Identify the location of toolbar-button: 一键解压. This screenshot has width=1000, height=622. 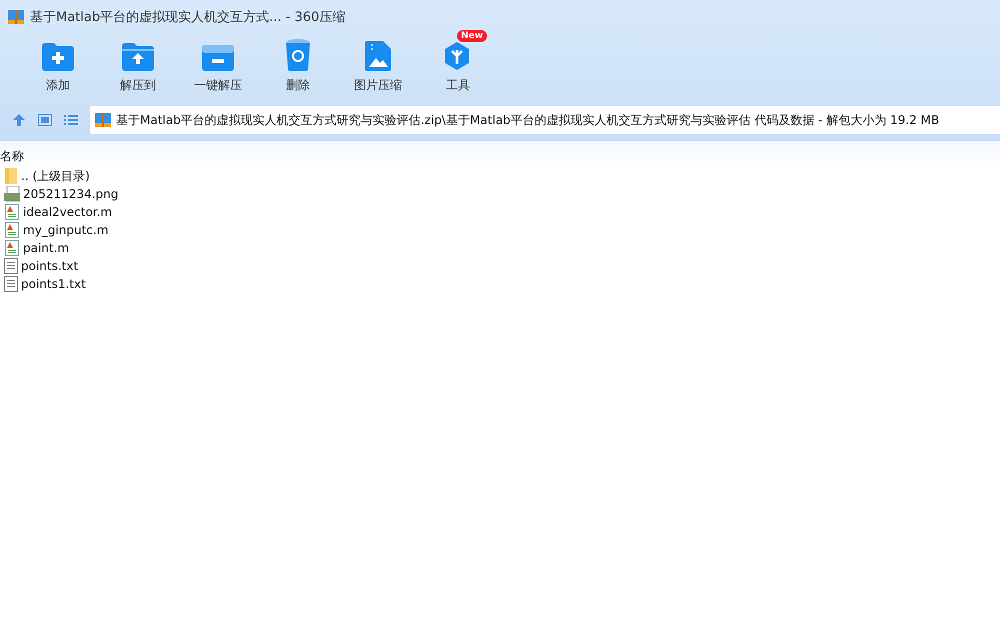
(218, 67).